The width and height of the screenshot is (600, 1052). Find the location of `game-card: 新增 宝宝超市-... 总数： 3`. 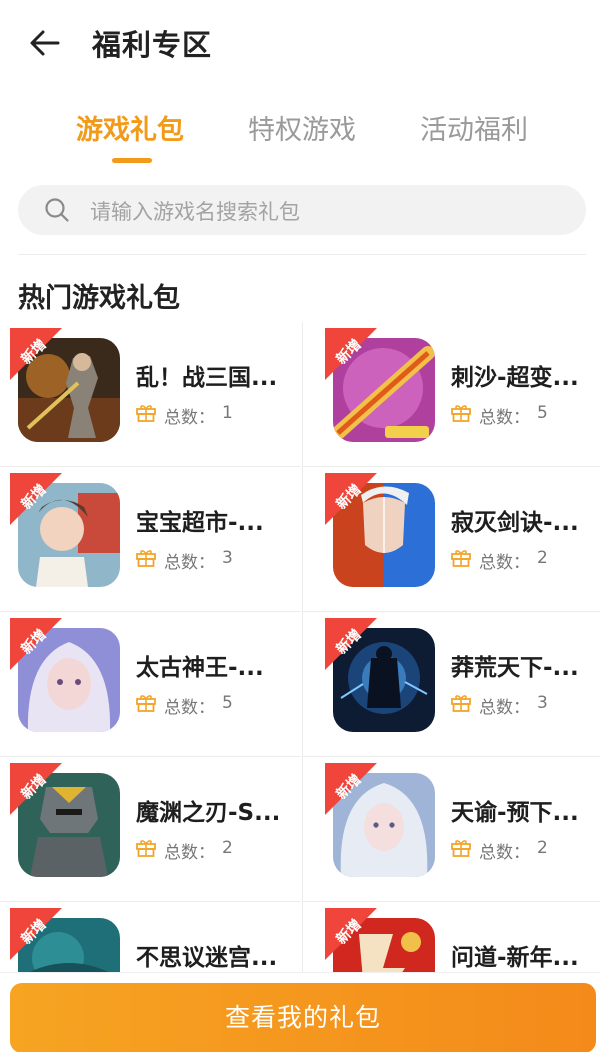

game-card: 新增 宝宝超市-... 总数： 3 is located at coordinates (150, 539).